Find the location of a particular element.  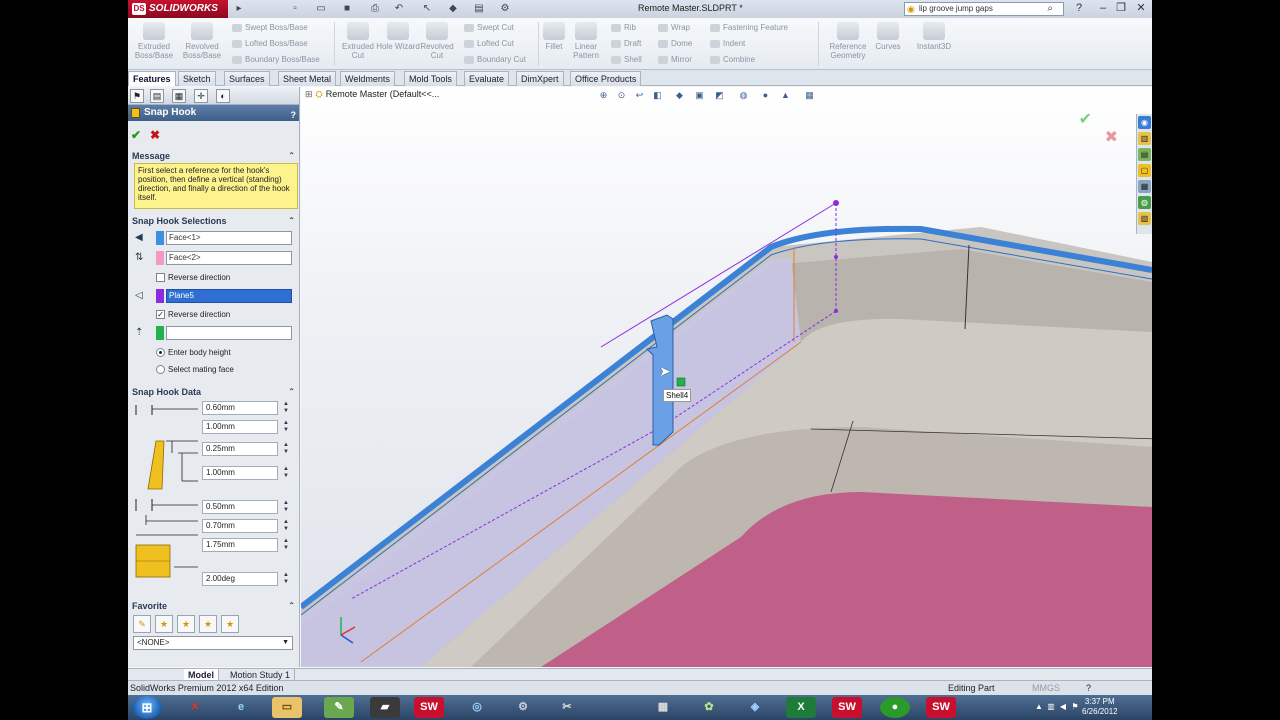

dimension-field-1: 0.60mm is located at coordinates (240, 408).